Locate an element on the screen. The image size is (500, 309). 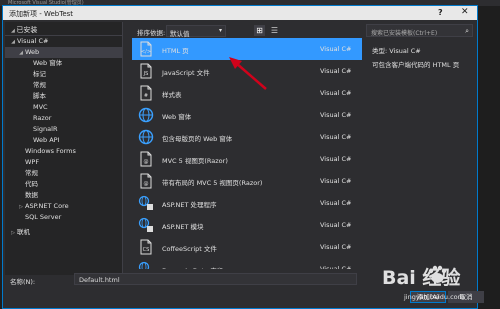
annotation-arrow is located at coordinates (248, 73).